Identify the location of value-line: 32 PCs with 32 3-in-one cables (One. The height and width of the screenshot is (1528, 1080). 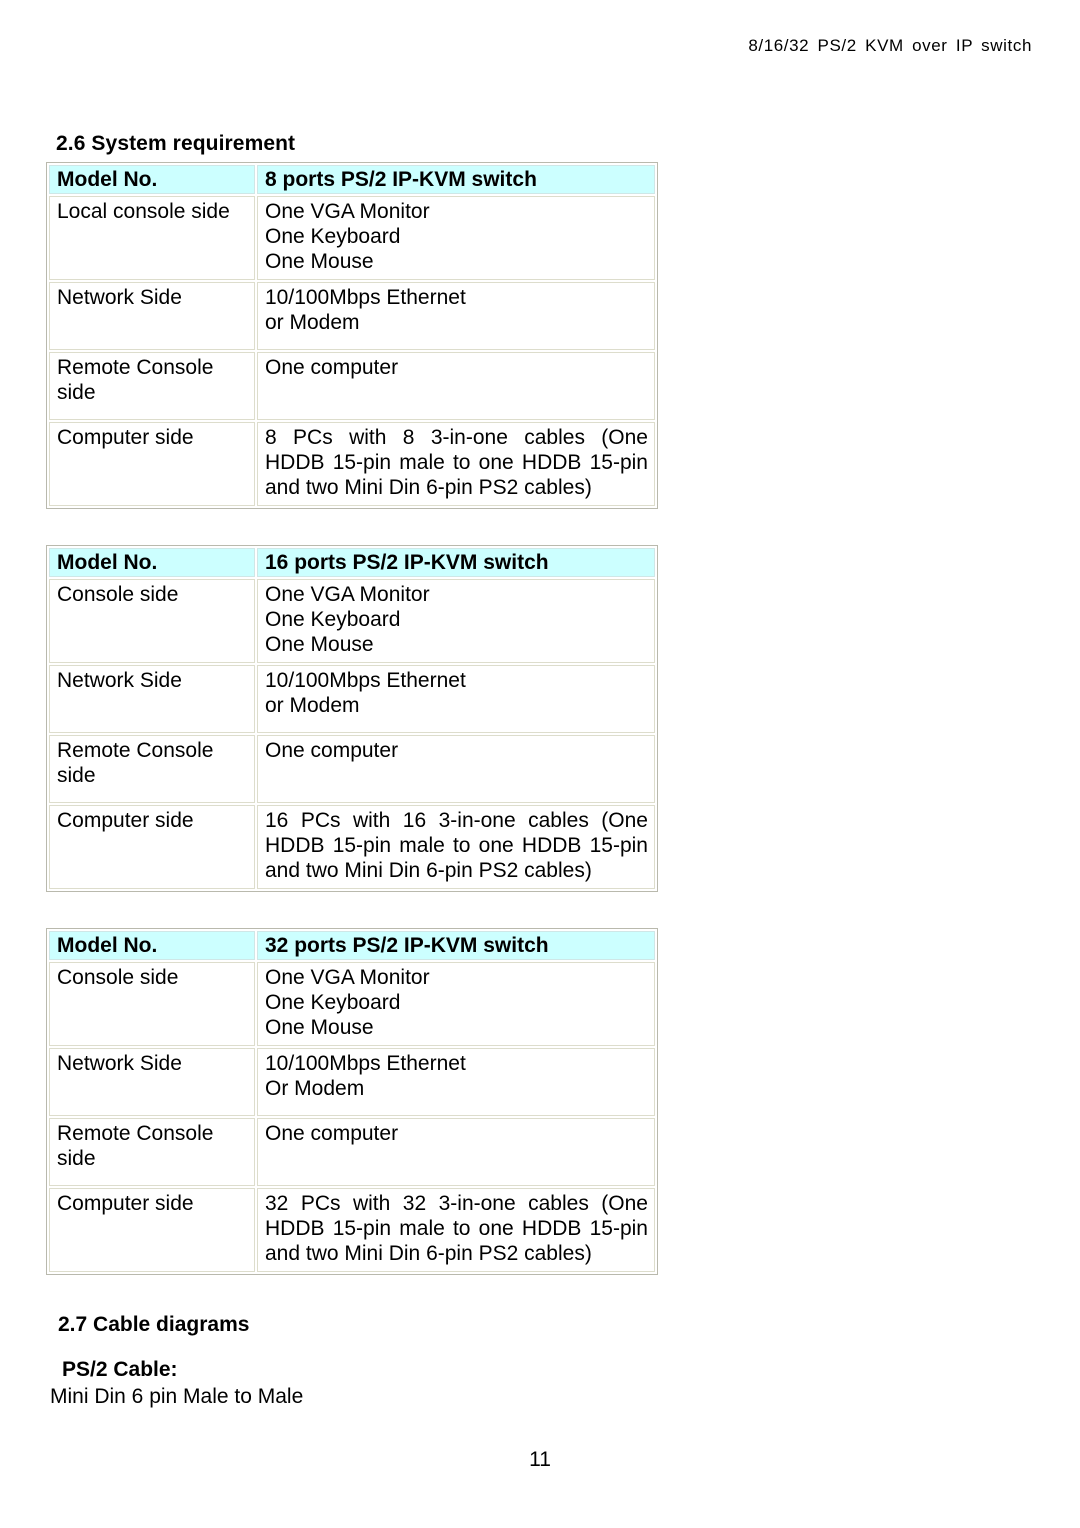
(456, 1203).